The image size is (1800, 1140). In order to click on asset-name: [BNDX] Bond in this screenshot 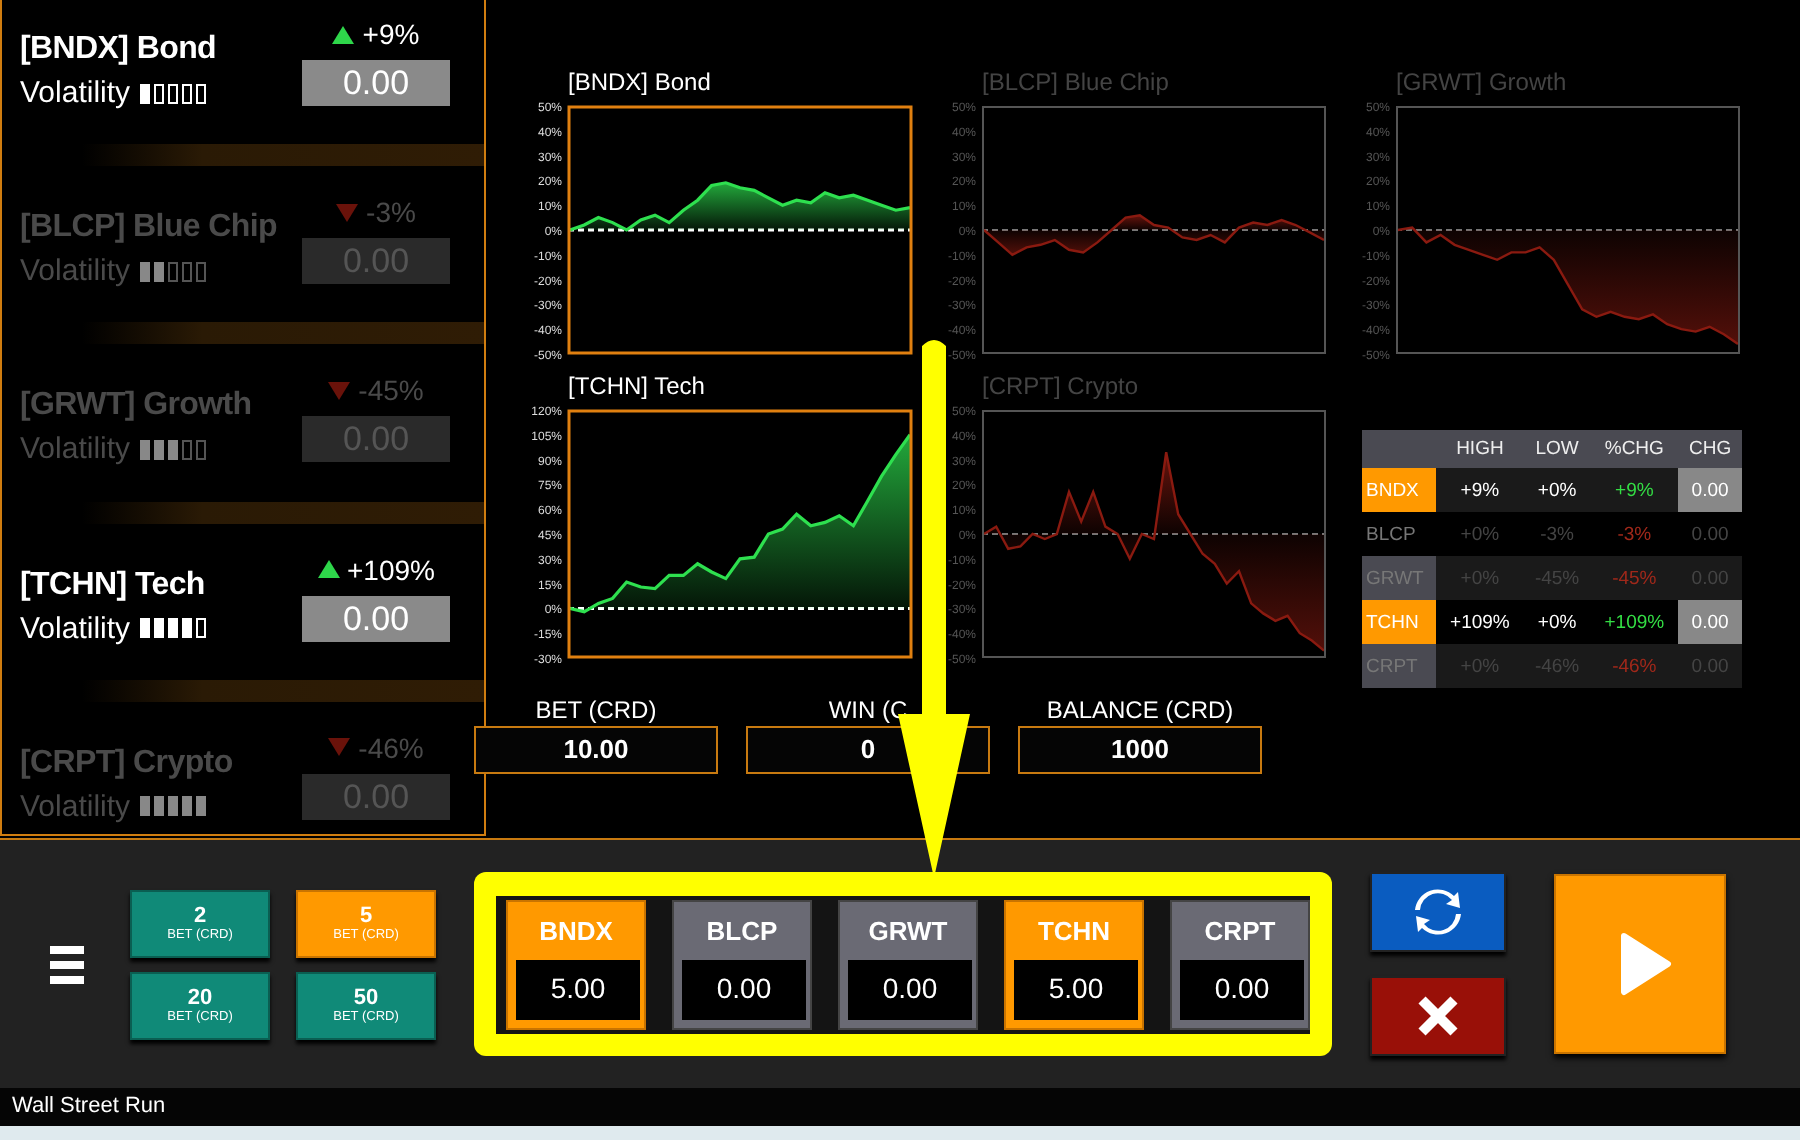, I will do `click(118, 50)`.